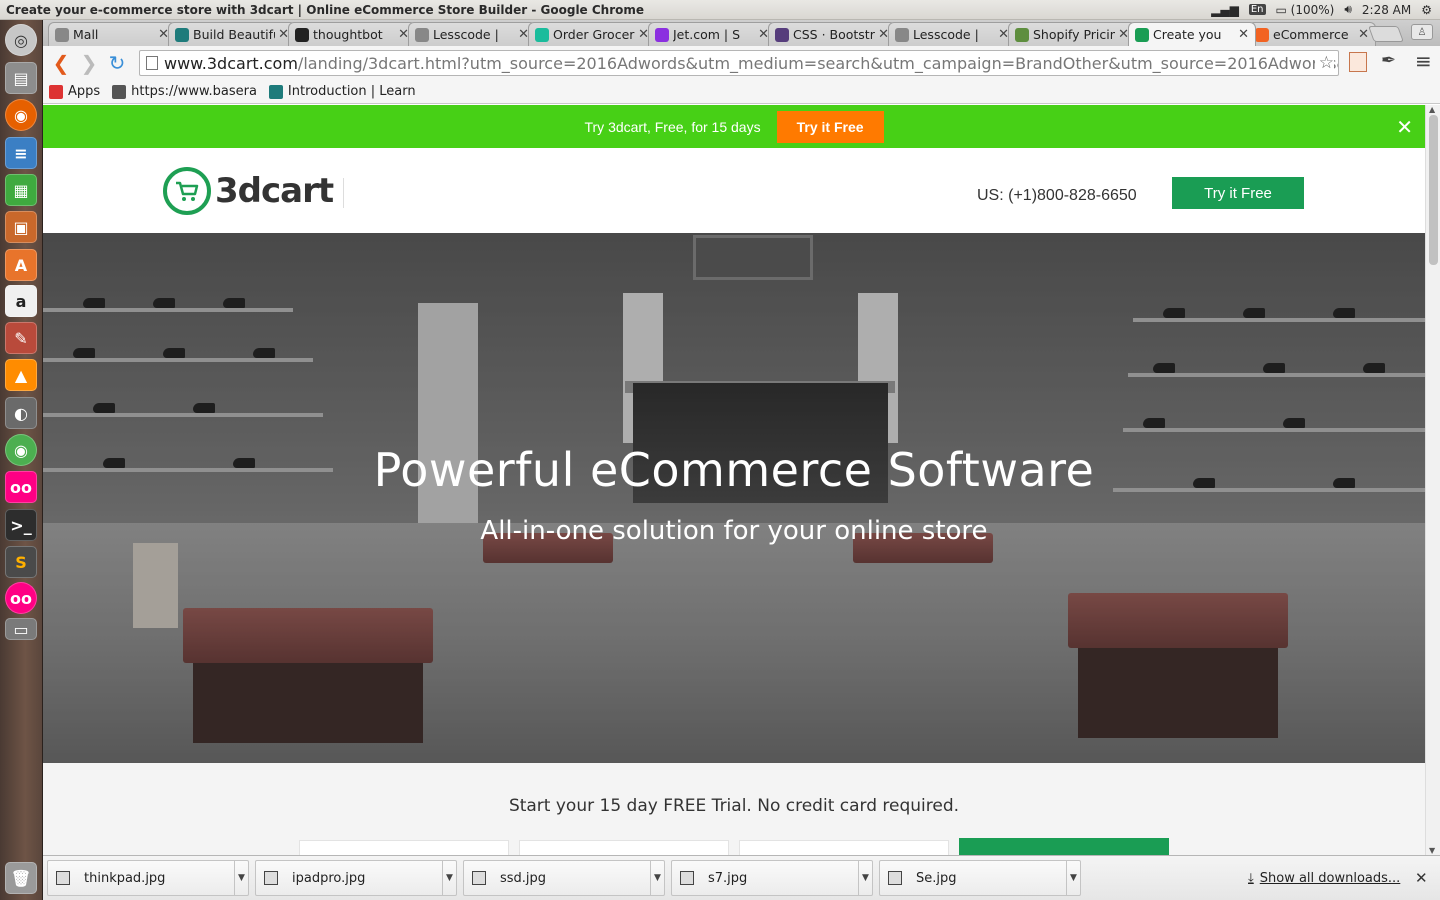  What do you see at coordinates (1422, 32) in the screenshot?
I see `profile-icon: ♙` at bounding box center [1422, 32].